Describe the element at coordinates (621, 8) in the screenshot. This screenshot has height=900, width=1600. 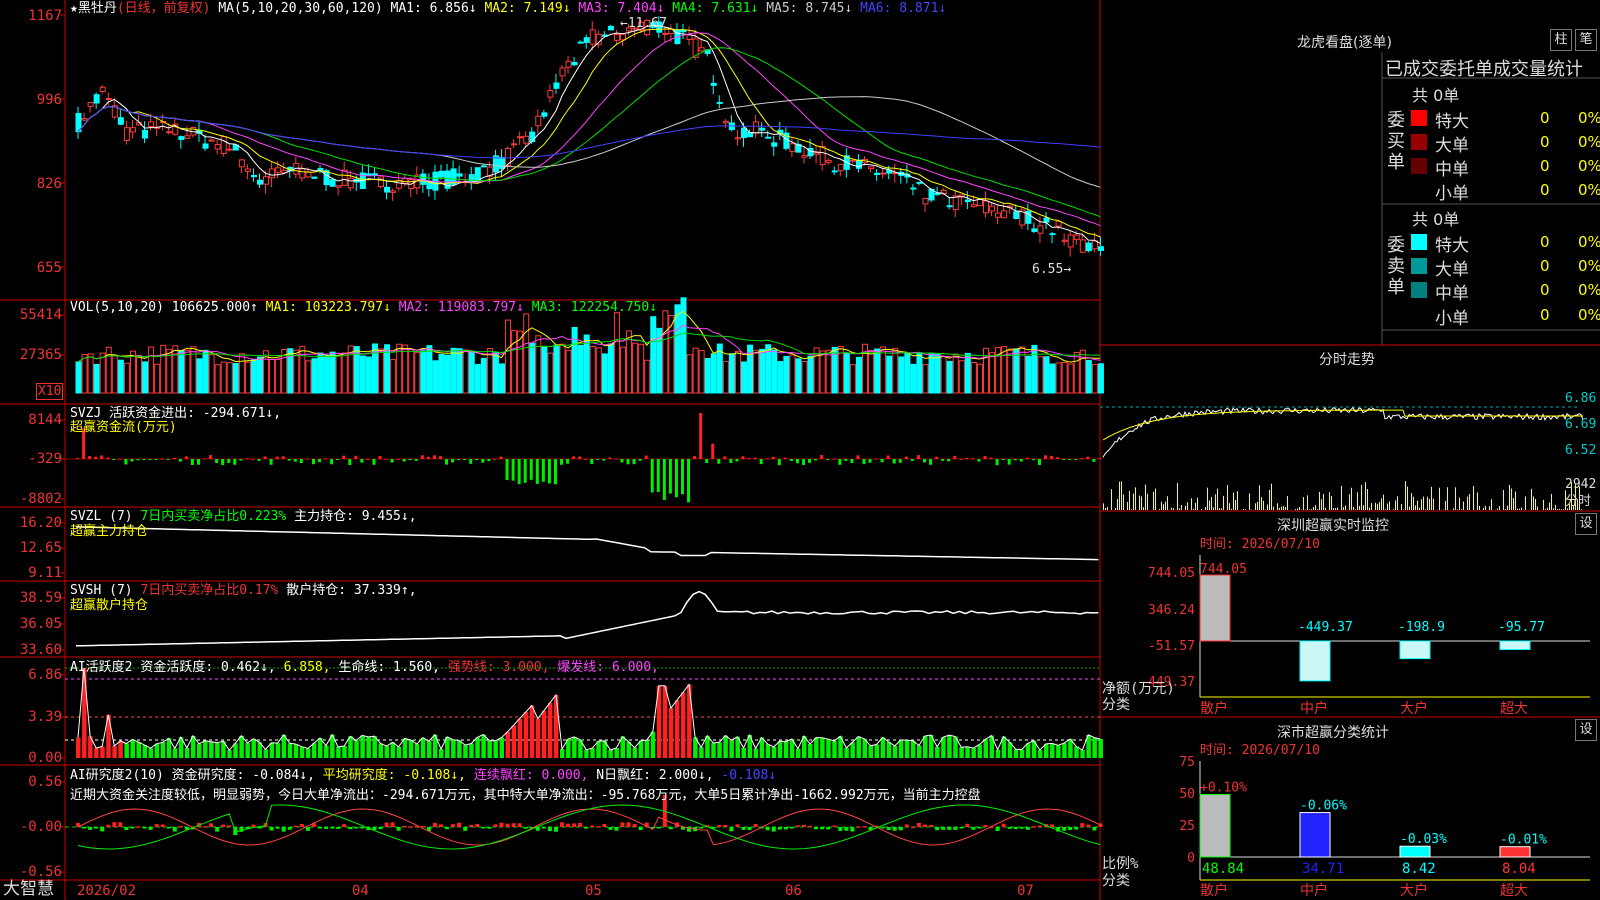
I see `ma3-value: MA3: 7.404↓` at that location.